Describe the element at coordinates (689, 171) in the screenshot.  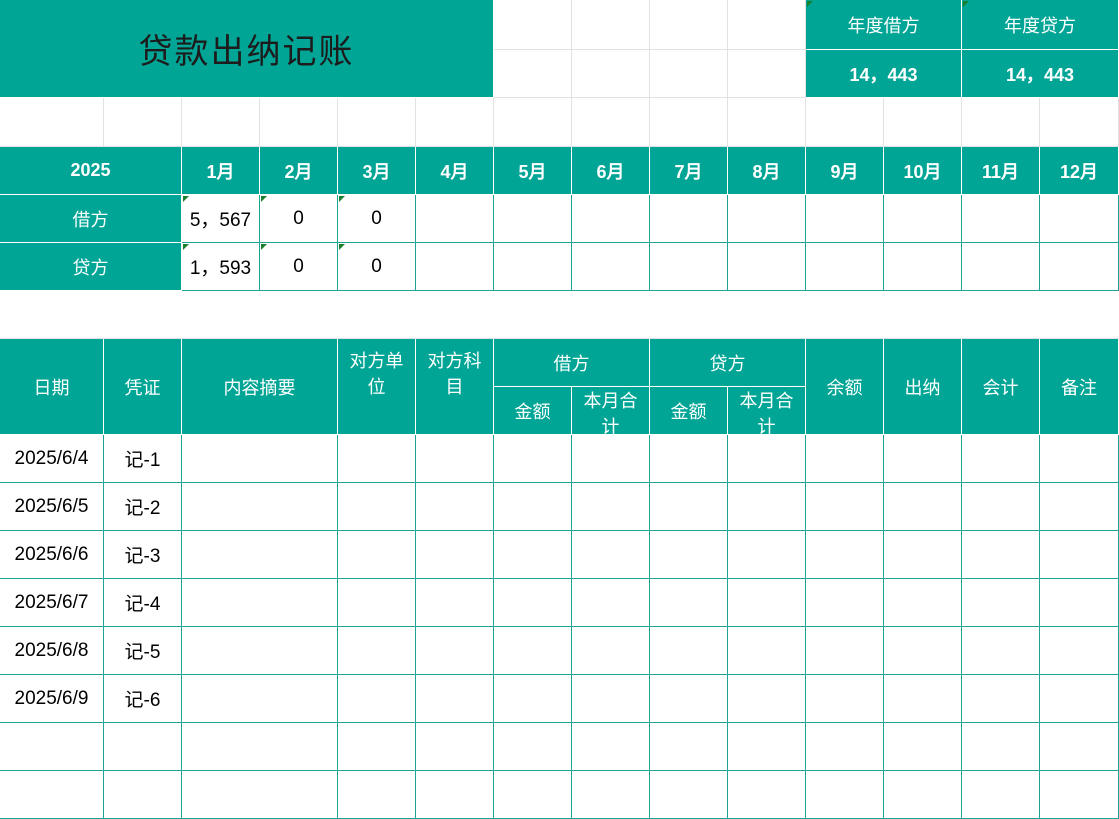
I see `summary-month-cell: 7月` at that location.